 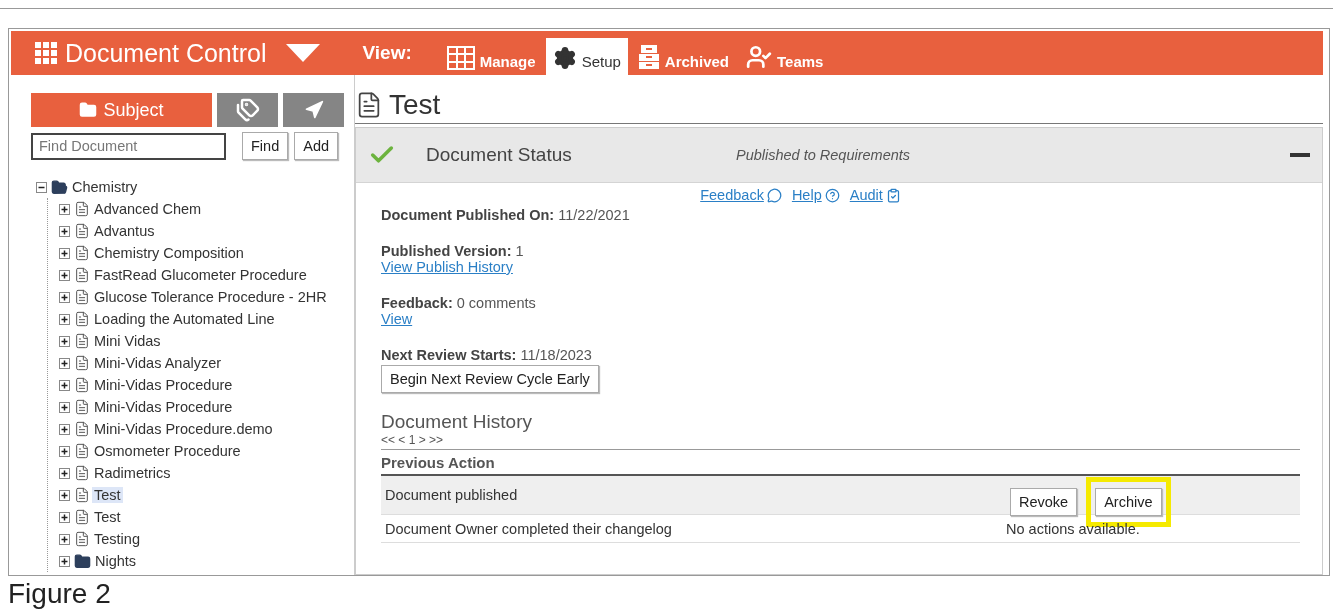 I want to click on view-tab: Setup, so click(x=586, y=56).